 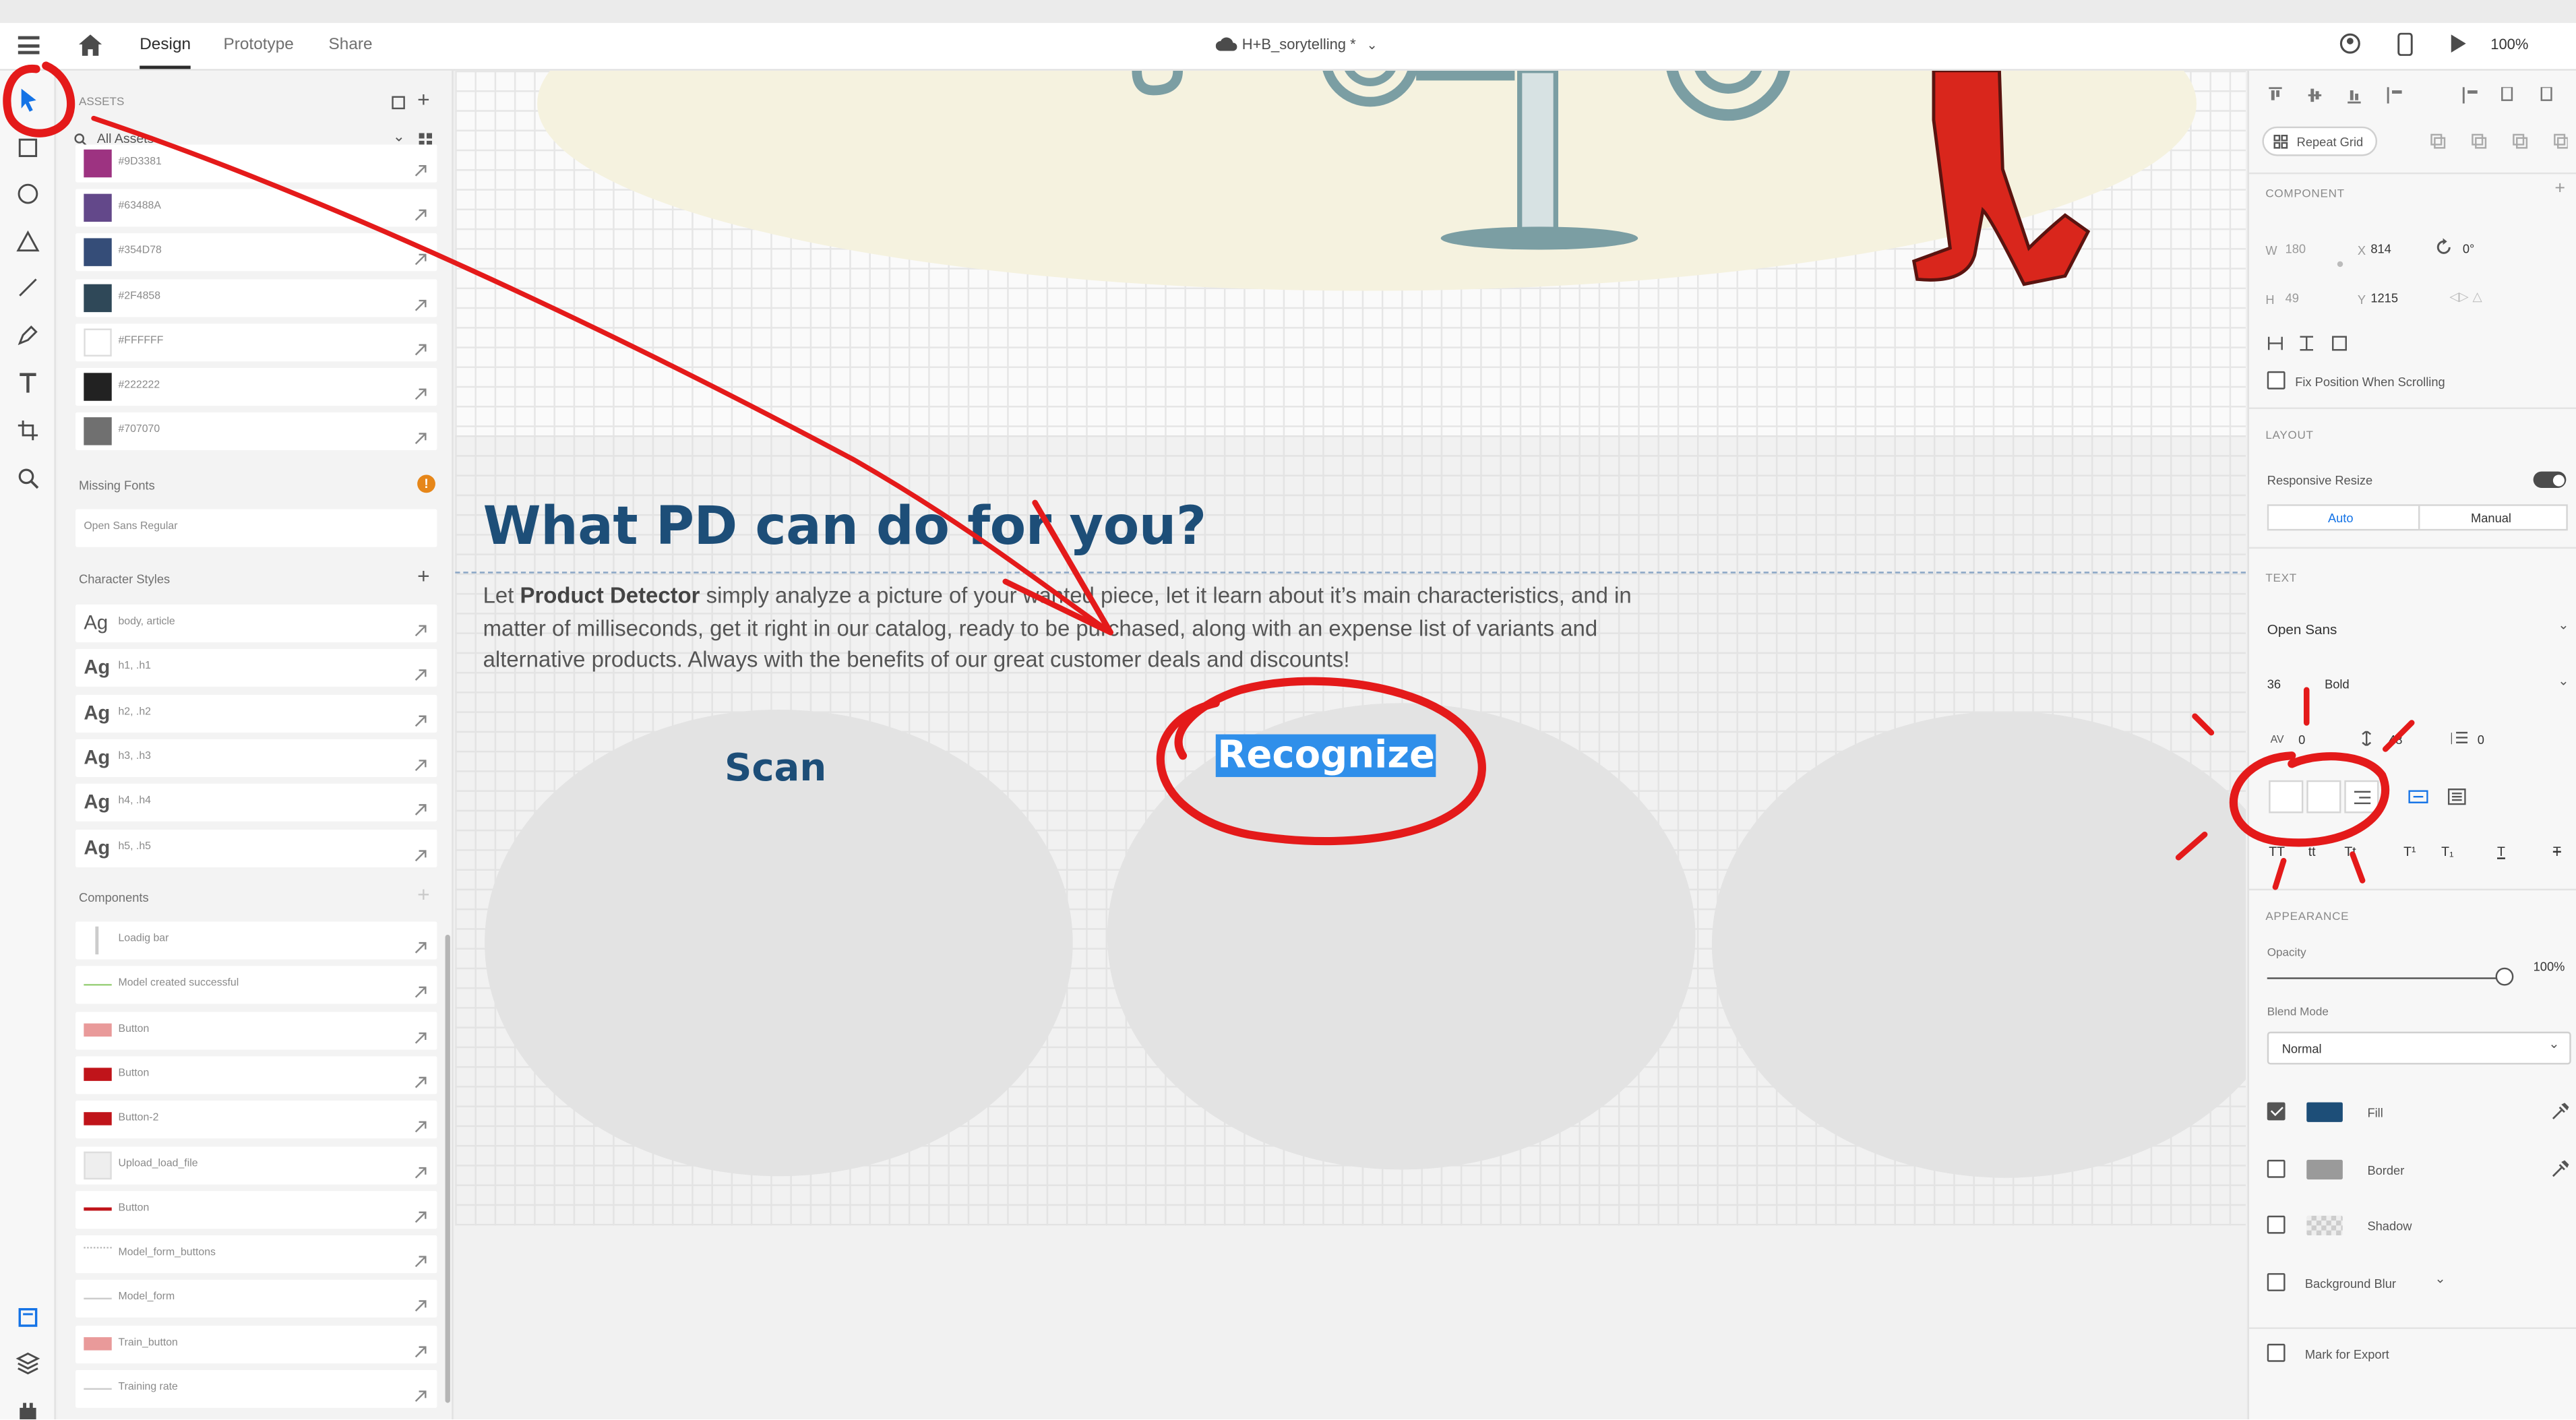 What do you see at coordinates (2274, 684) in the screenshot?
I see `font-size-value: 36` at bounding box center [2274, 684].